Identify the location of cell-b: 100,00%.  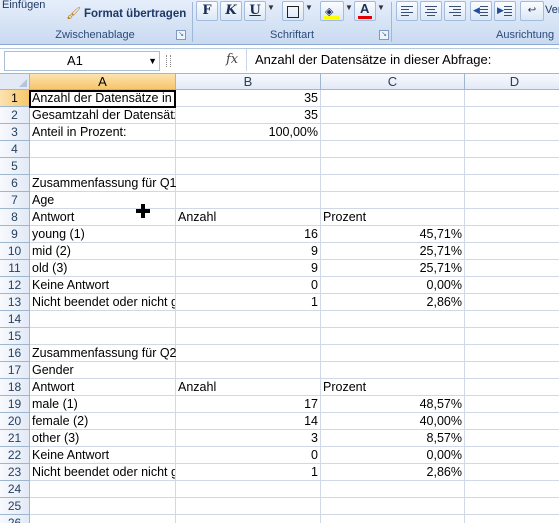
(248, 132).